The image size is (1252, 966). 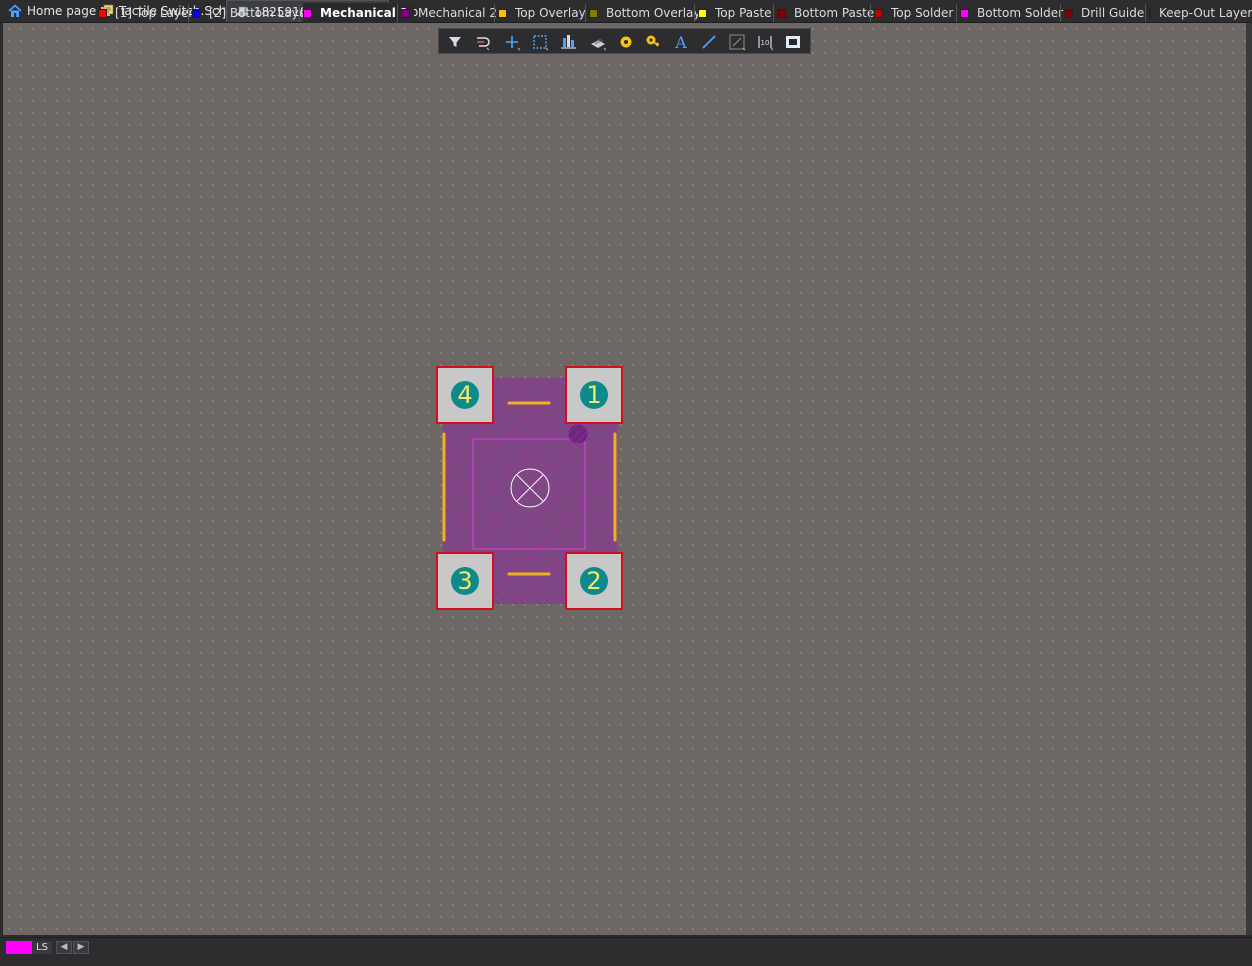 I want to click on layer-set-label: LS, so click(x=42, y=947).